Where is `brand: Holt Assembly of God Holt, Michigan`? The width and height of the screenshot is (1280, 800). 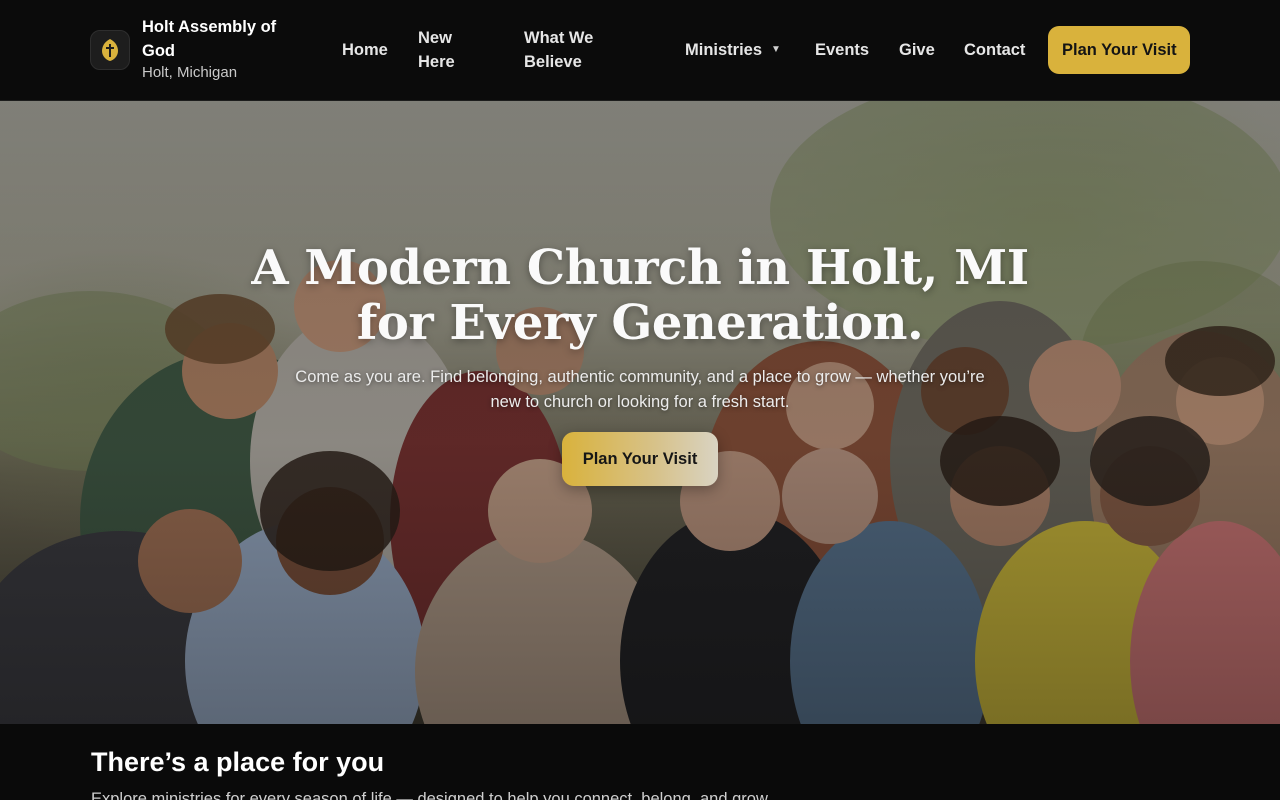
brand: Holt Assembly of God Holt, Michigan is located at coordinates (191, 49).